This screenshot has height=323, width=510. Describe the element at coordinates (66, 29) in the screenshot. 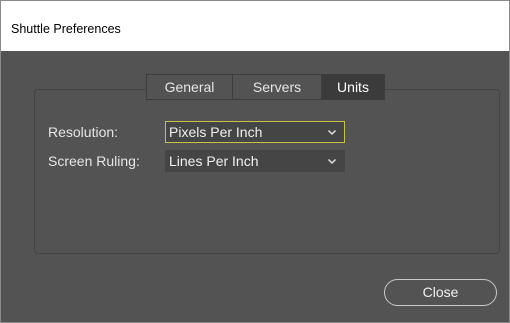

I see `window-title: Shuttle Preferences` at that location.